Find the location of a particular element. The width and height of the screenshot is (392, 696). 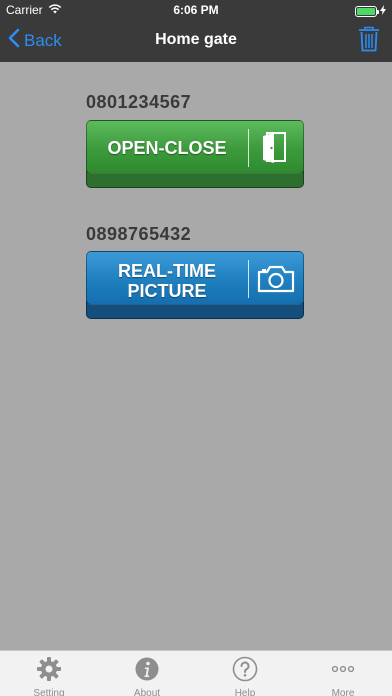

tab-more: More is located at coordinates (343, 673).